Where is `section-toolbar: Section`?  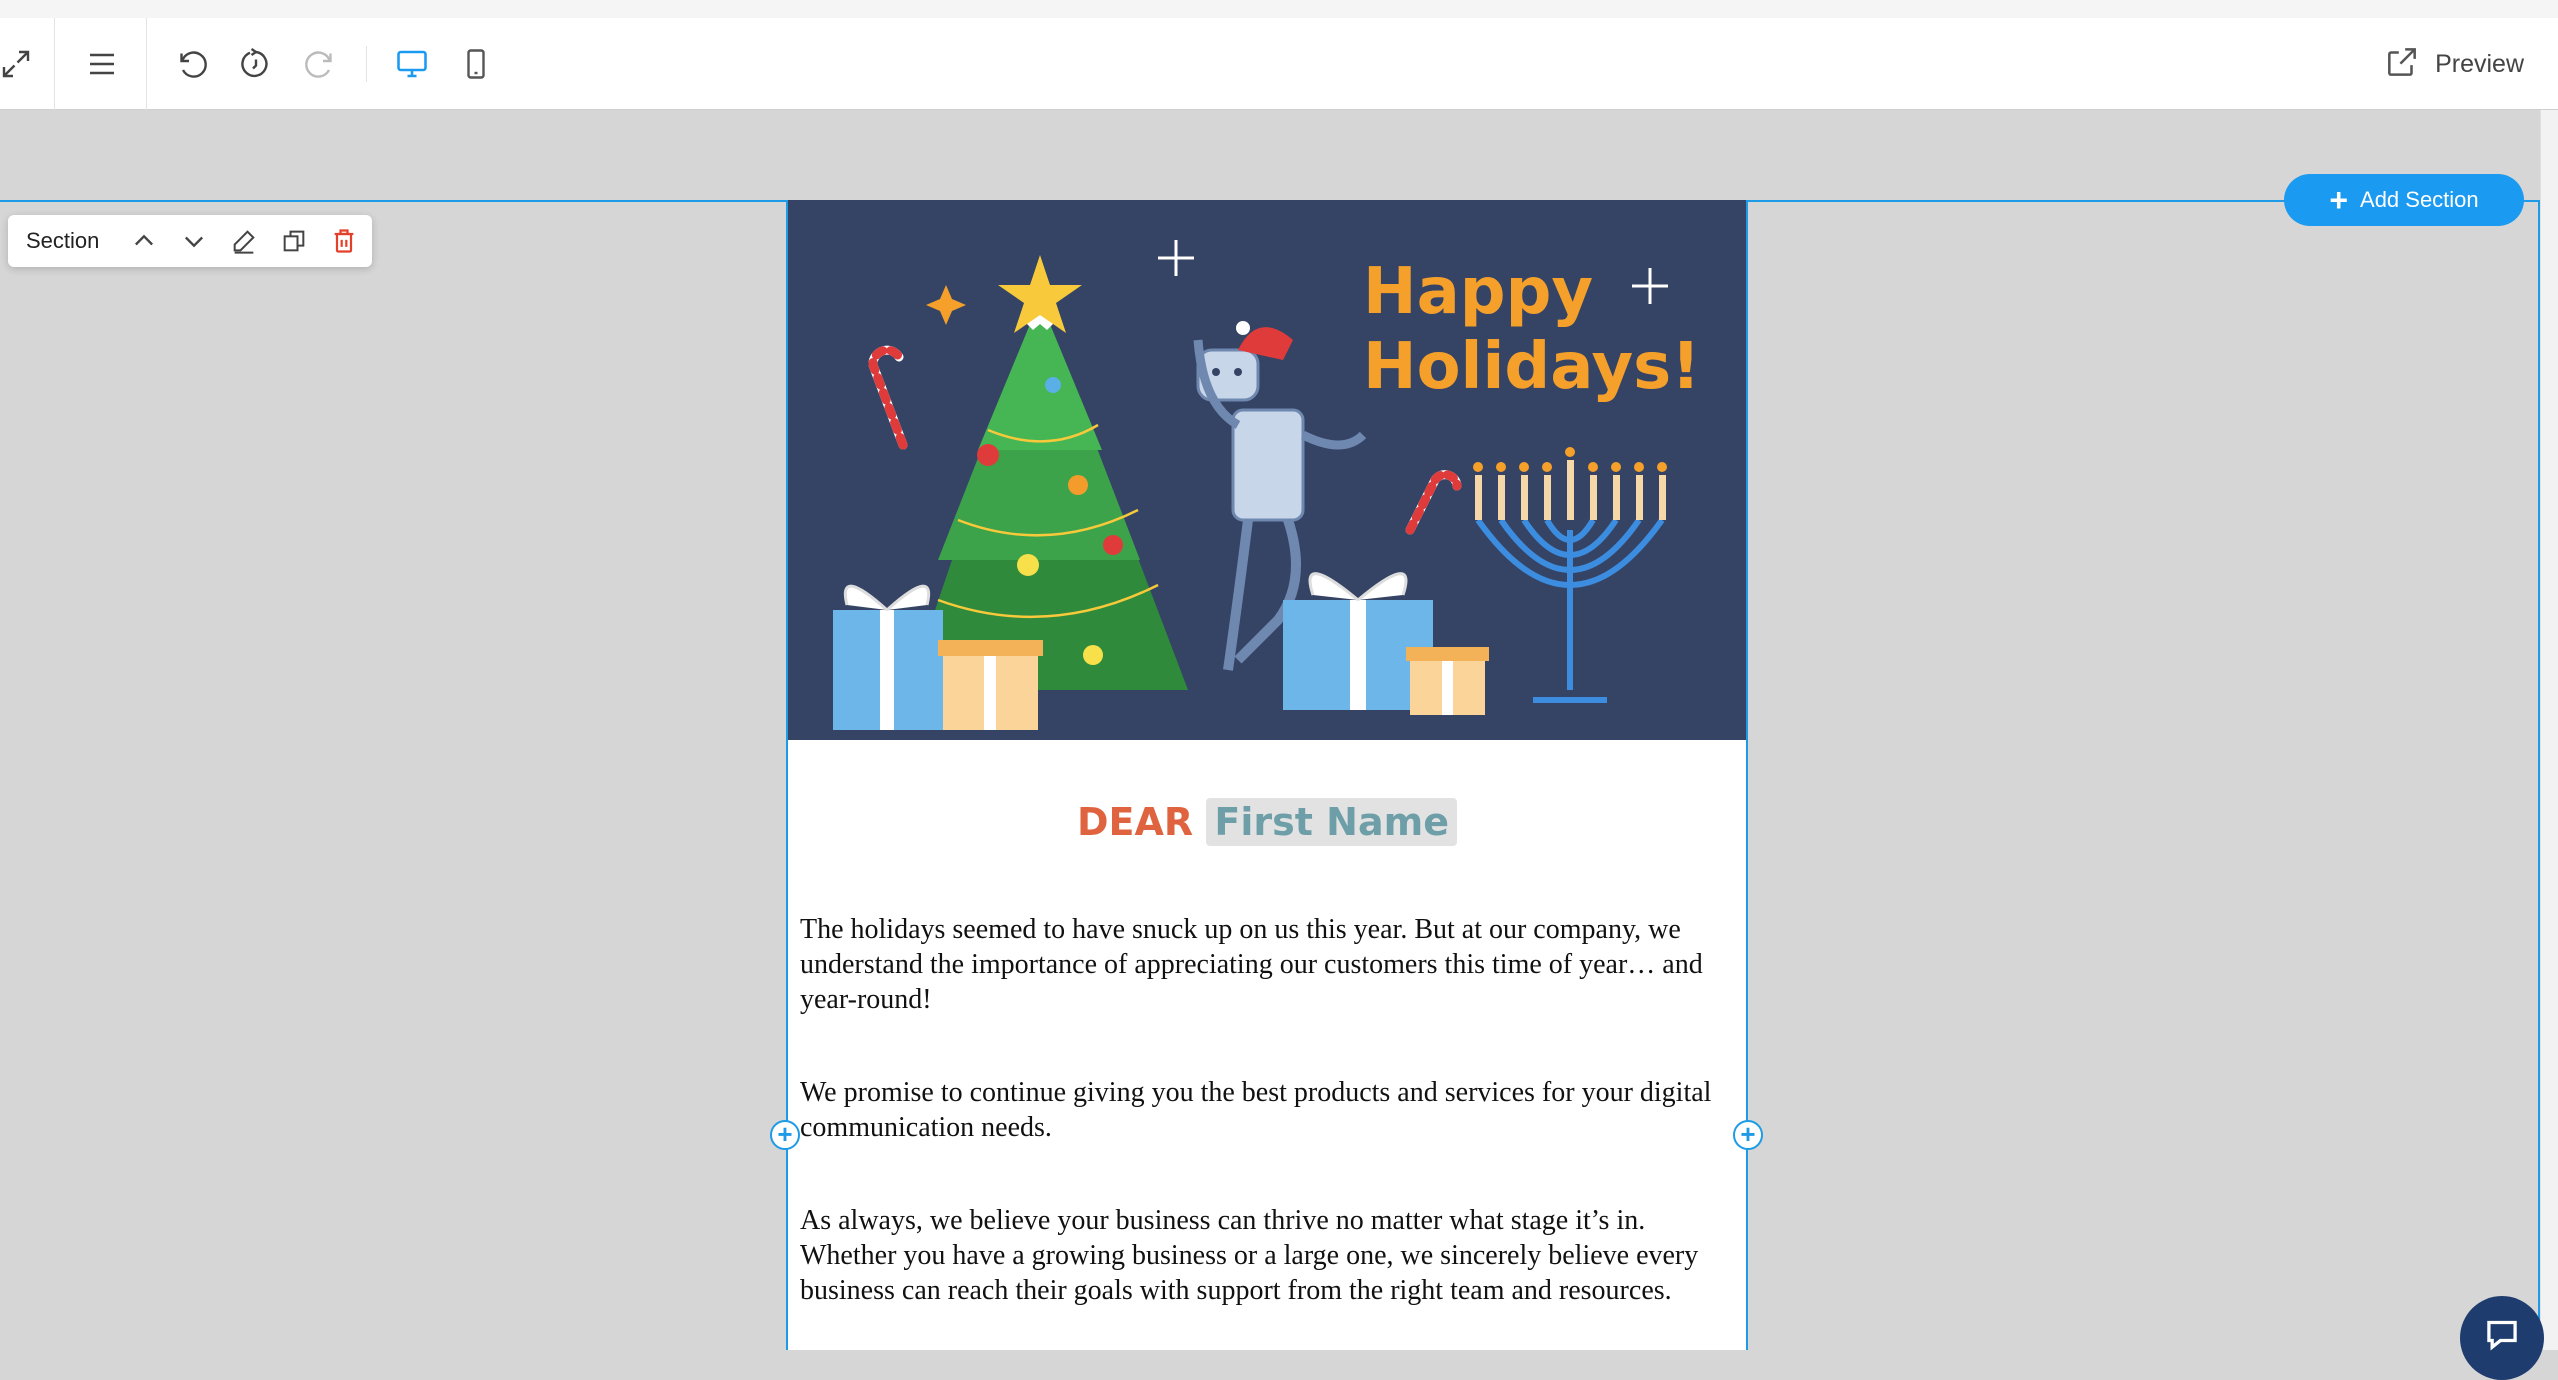 section-toolbar: Section is located at coordinates (190, 241).